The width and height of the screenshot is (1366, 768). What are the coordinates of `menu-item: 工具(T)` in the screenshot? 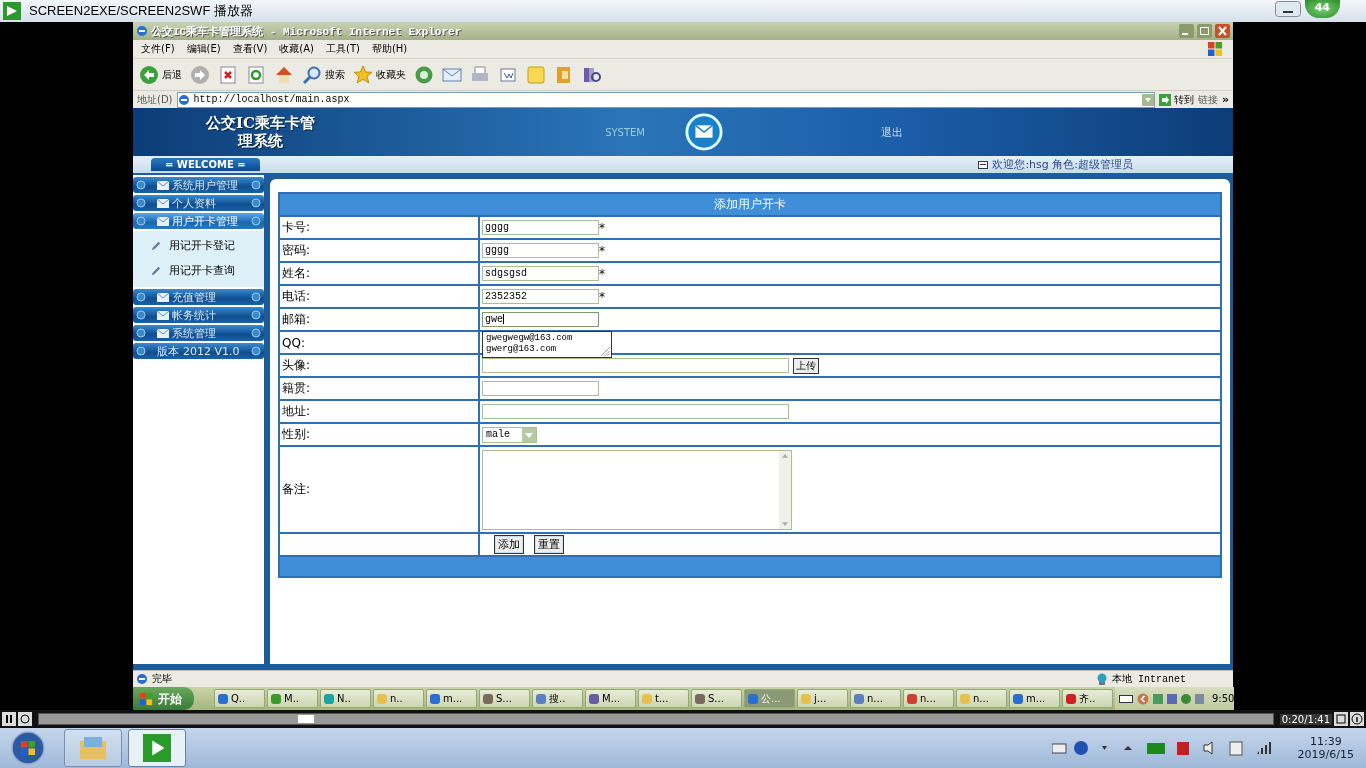 It's located at (343, 49).